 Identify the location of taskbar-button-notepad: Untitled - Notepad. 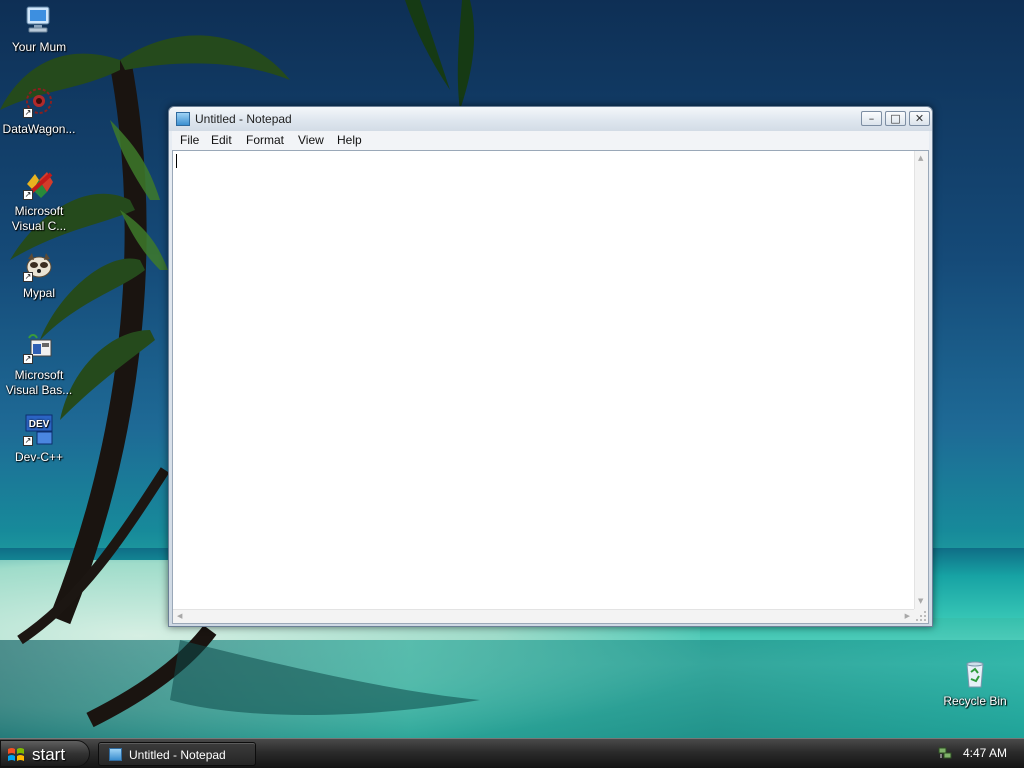
(177, 754).